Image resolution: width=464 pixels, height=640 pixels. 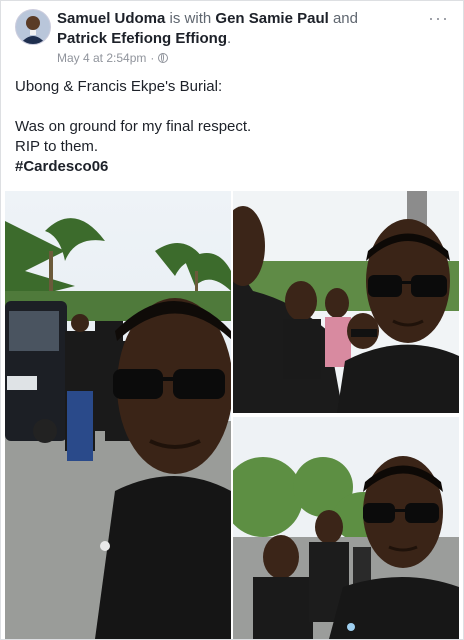 What do you see at coordinates (229, 38) in the screenshot?
I see `header-period: .` at bounding box center [229, 38].